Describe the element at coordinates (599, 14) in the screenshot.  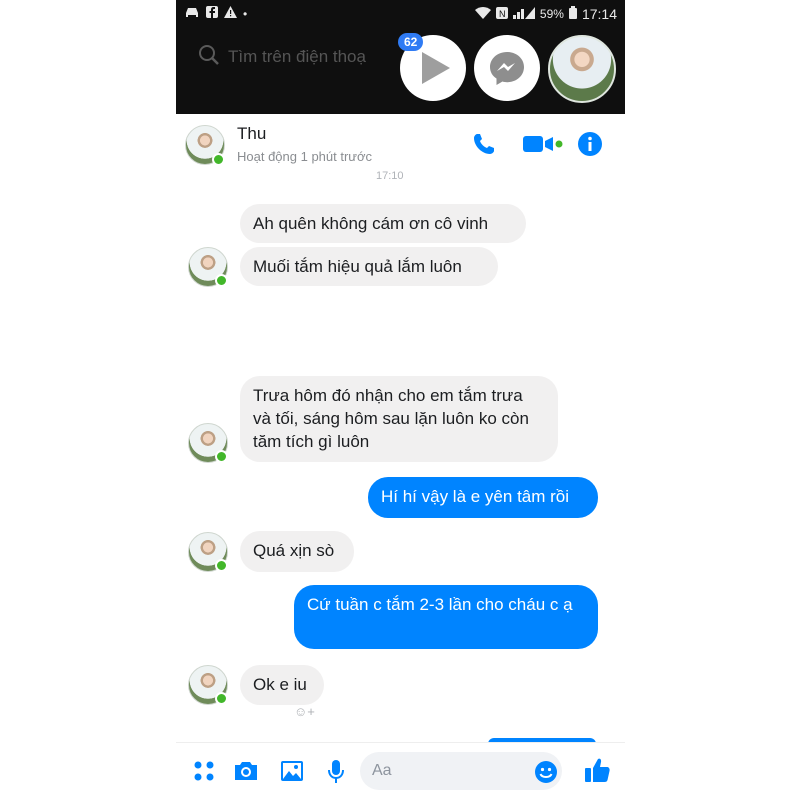
I see `clock-time: 17:14` at that location.